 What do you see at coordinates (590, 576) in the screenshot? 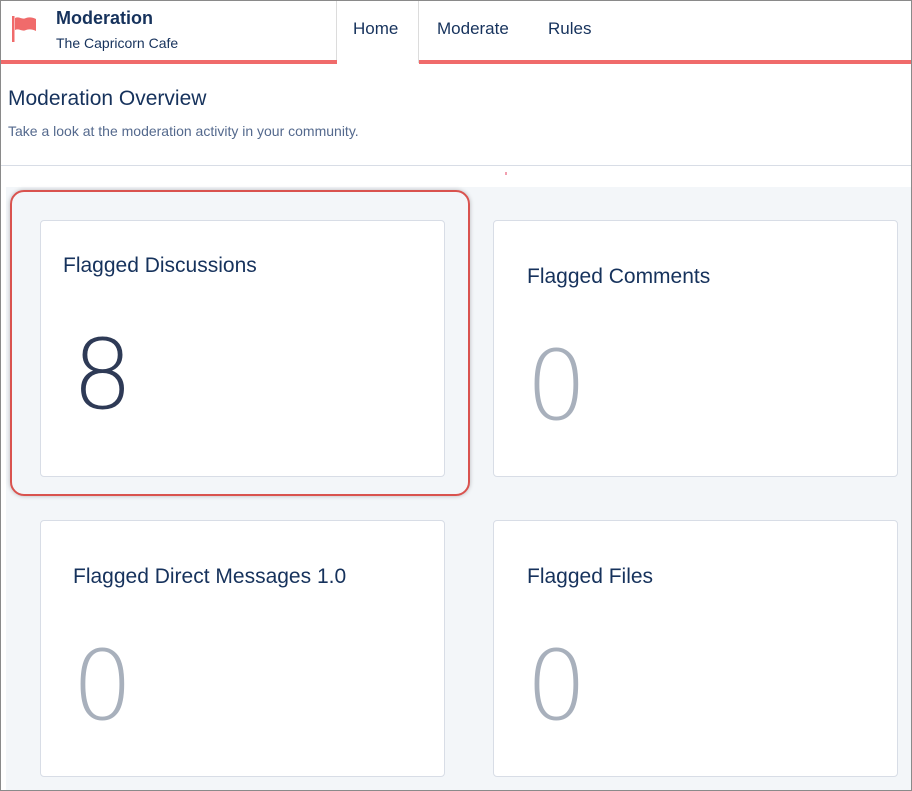
I see `card-title: Flagged Files` at bounding box center [590, 576].